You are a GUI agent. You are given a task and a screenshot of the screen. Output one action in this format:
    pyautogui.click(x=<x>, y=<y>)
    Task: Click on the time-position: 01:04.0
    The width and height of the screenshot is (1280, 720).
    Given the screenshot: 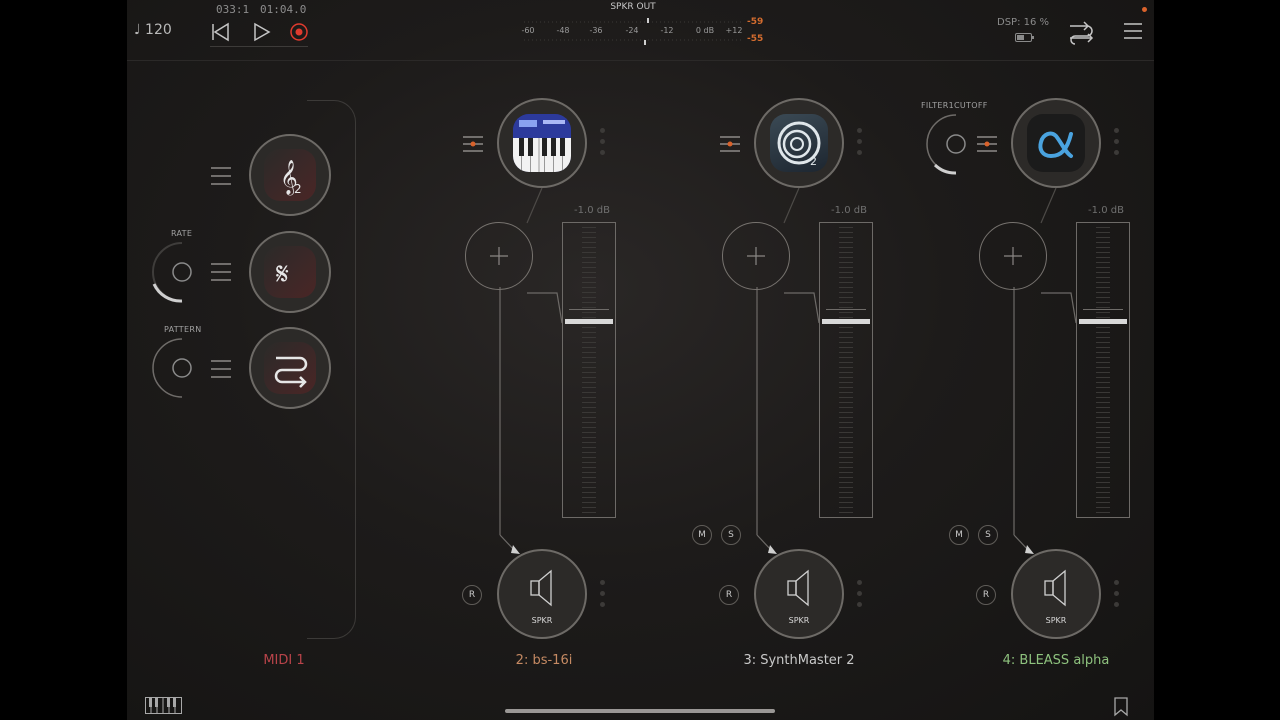 What is the action you would take?
    pyautogui.click(x=283, y=9)
    